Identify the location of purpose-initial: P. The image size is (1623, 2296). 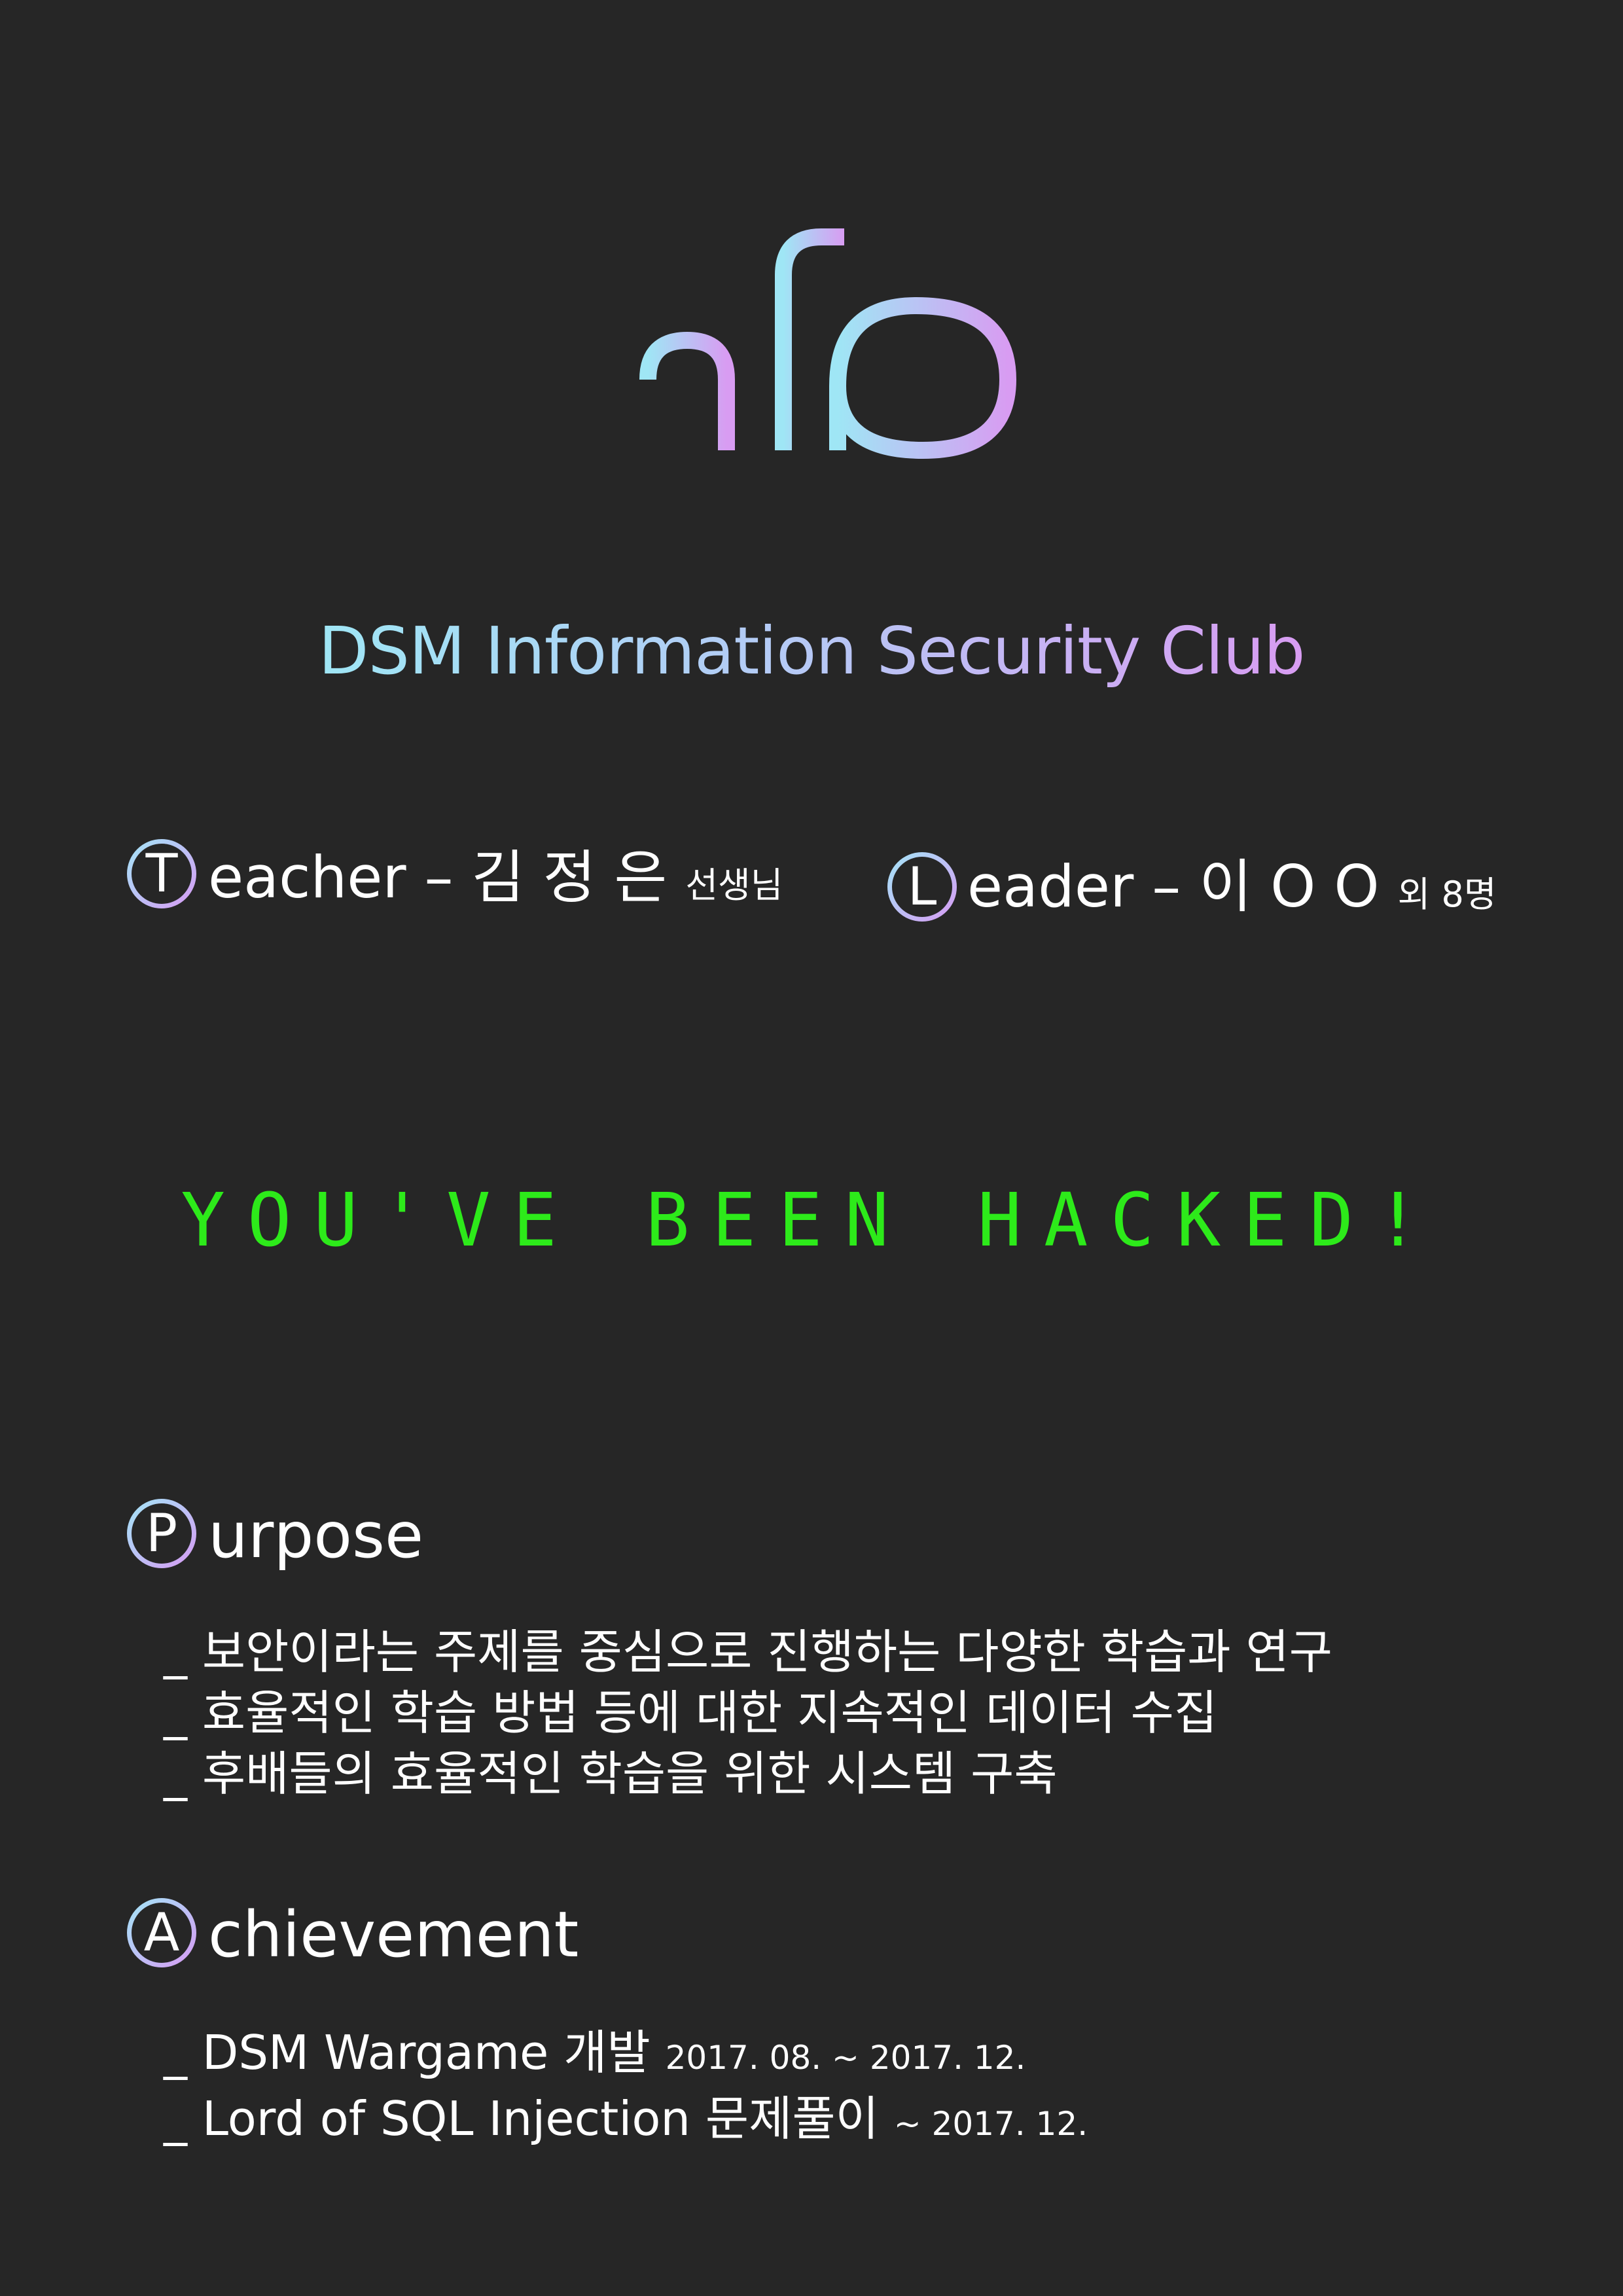
(162, 1533).